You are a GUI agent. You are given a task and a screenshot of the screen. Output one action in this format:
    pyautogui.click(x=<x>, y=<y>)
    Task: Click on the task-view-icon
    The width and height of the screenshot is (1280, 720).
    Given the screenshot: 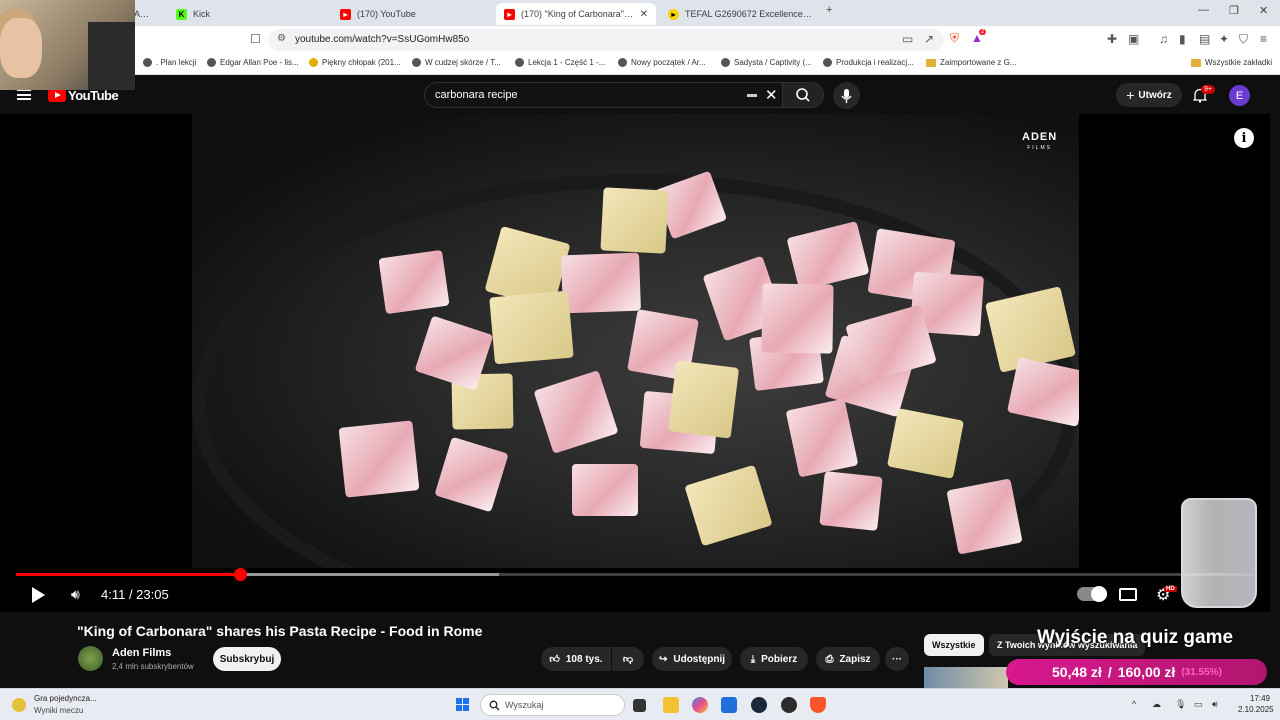 What is the action you would take?
    pyautogui.click(x=639, y=705)
    